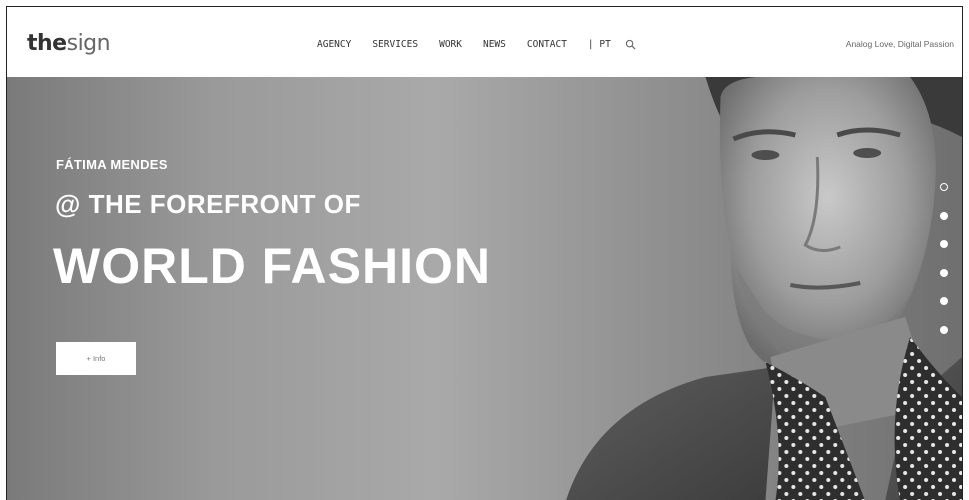 The height and width of the screenshot is (500, 969). Describe the element at coordinates (96, 358) in the screenshot. I see `more-info-button: + Info` at that location.